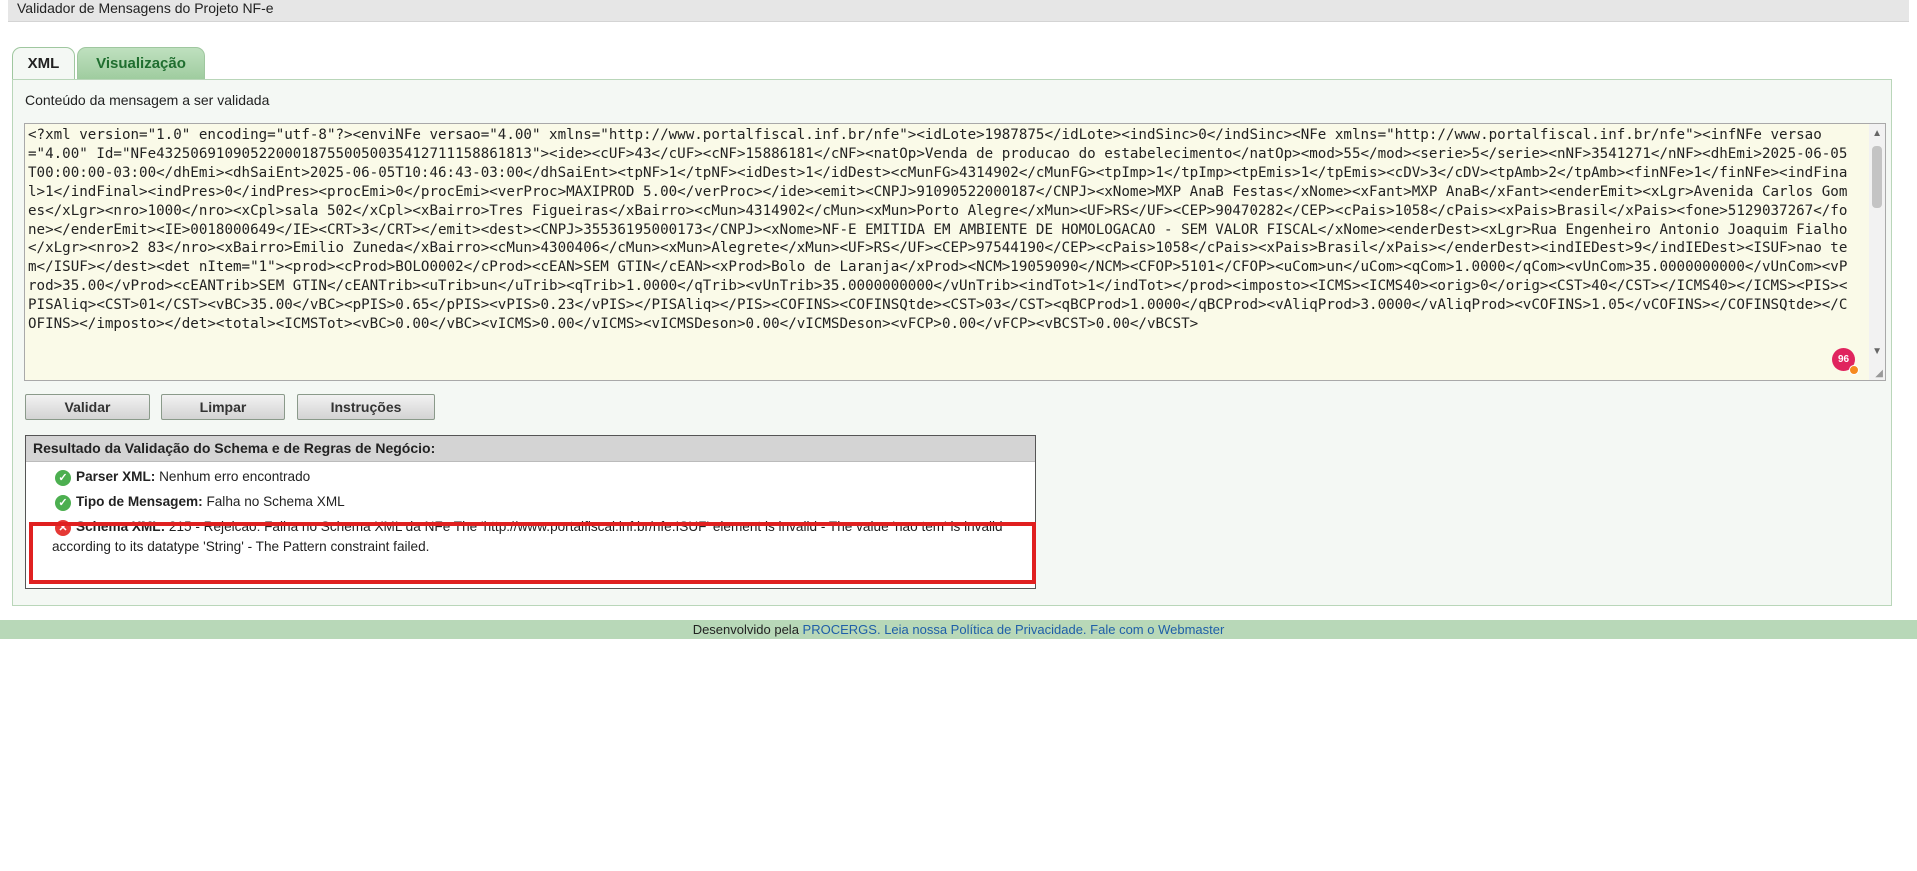 This screenshot has width=1917, height=871. What do you see at coordinates (141, 63) in the screenshot?
I see `tab-visualizacao: Visualização` at bounding box center [141, 63].